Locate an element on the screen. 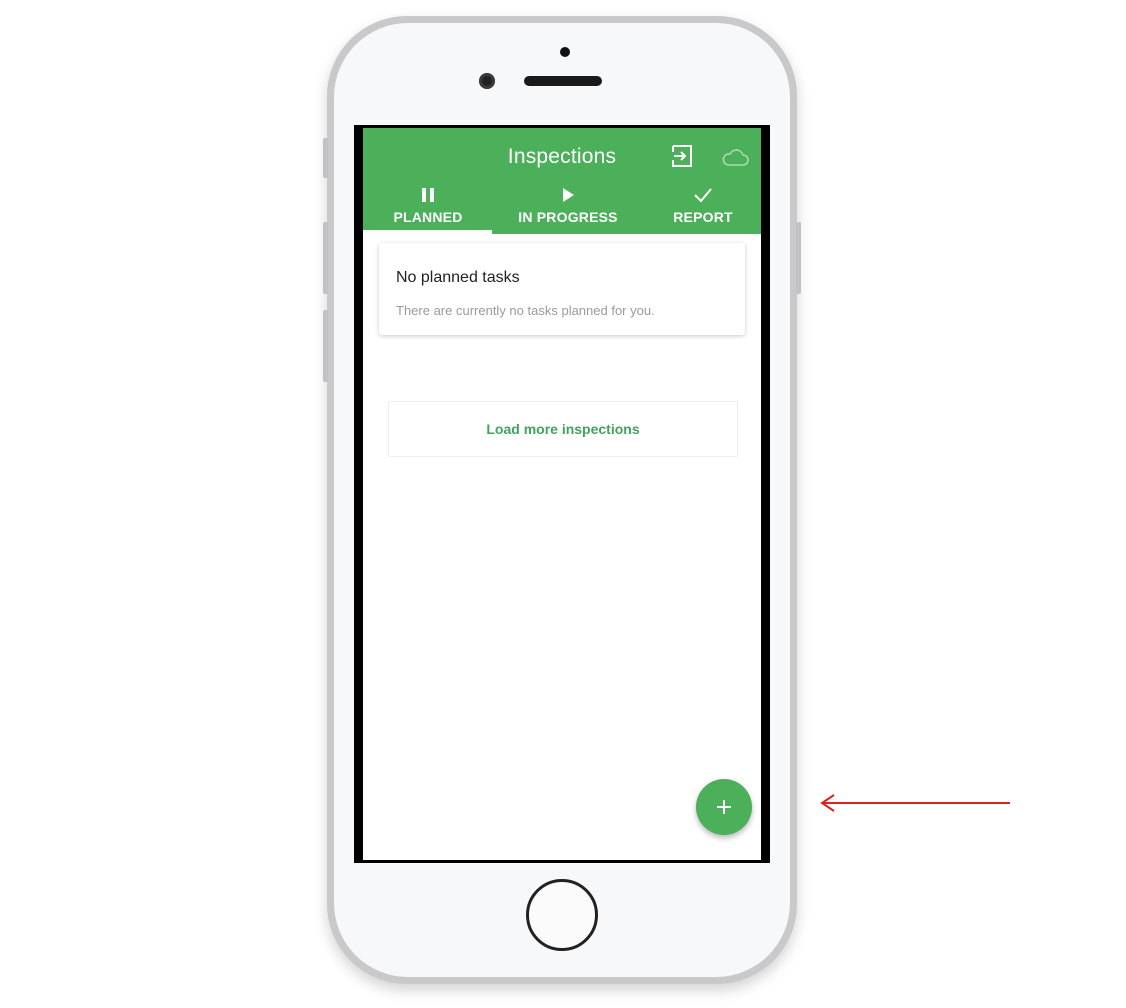  active-tab-indicator is located at coordinates (427, 232).